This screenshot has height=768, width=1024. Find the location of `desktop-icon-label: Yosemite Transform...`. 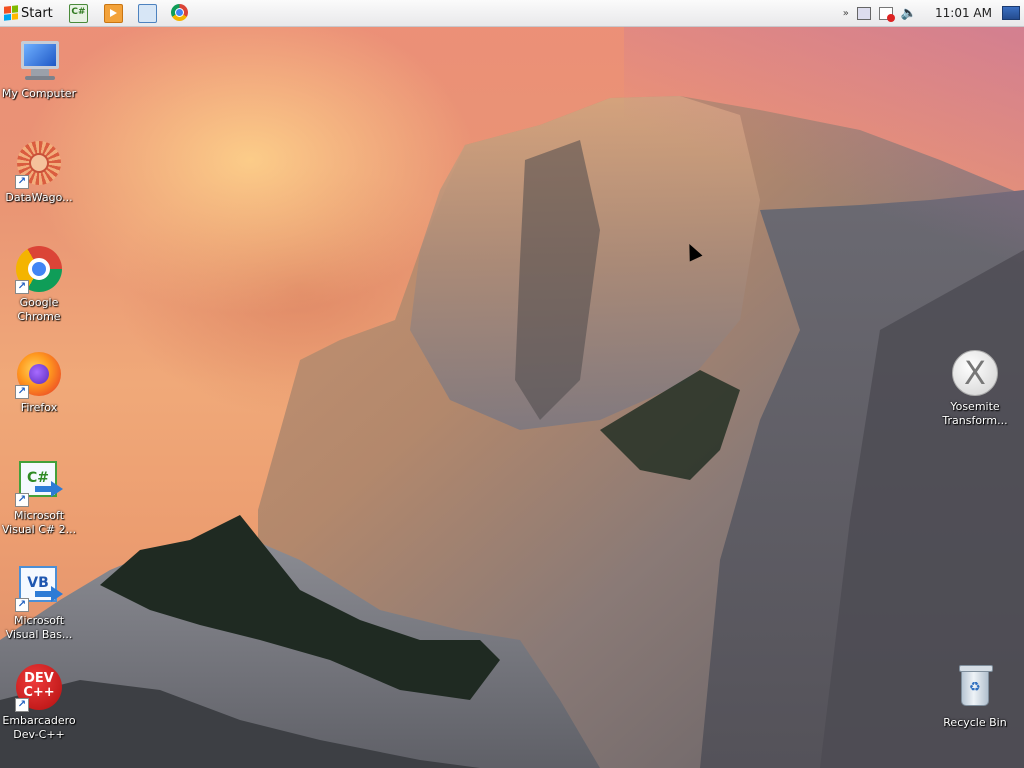

desktop-icon-label: Yosemite Transform... is located at coordinates (975, 413).